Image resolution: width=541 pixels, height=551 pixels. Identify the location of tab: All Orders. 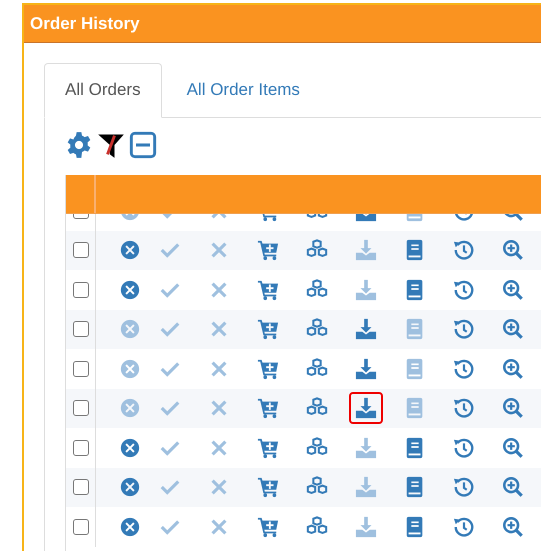
(103, 90).